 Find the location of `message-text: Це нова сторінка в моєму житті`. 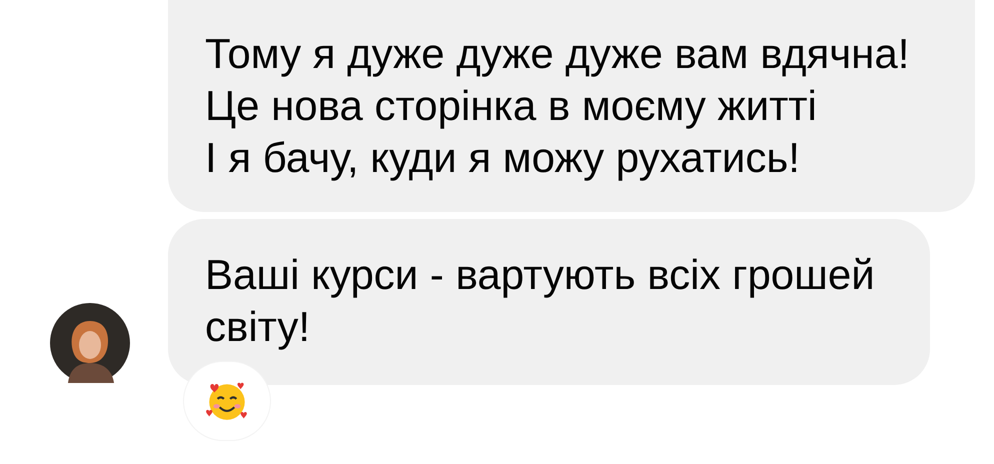

message-text: Це нова сторінка в моєму житті is located at coordinates (511, 106).